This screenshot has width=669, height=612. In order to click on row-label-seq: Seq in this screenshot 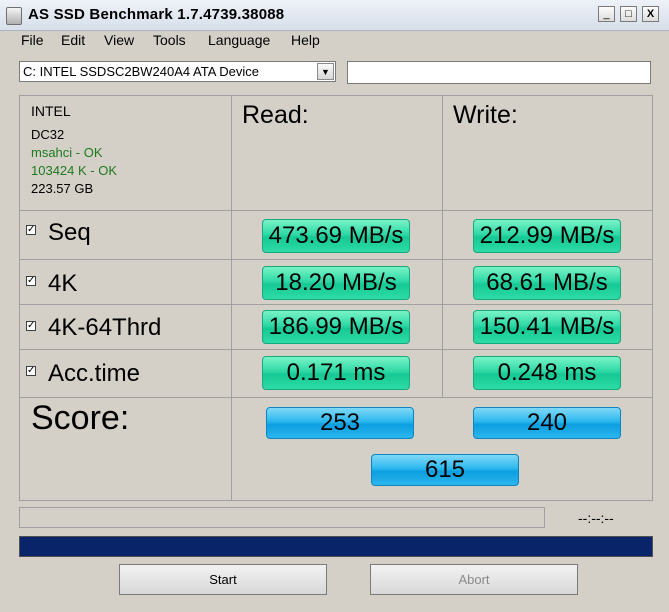, I will do `click(69, 232)`.